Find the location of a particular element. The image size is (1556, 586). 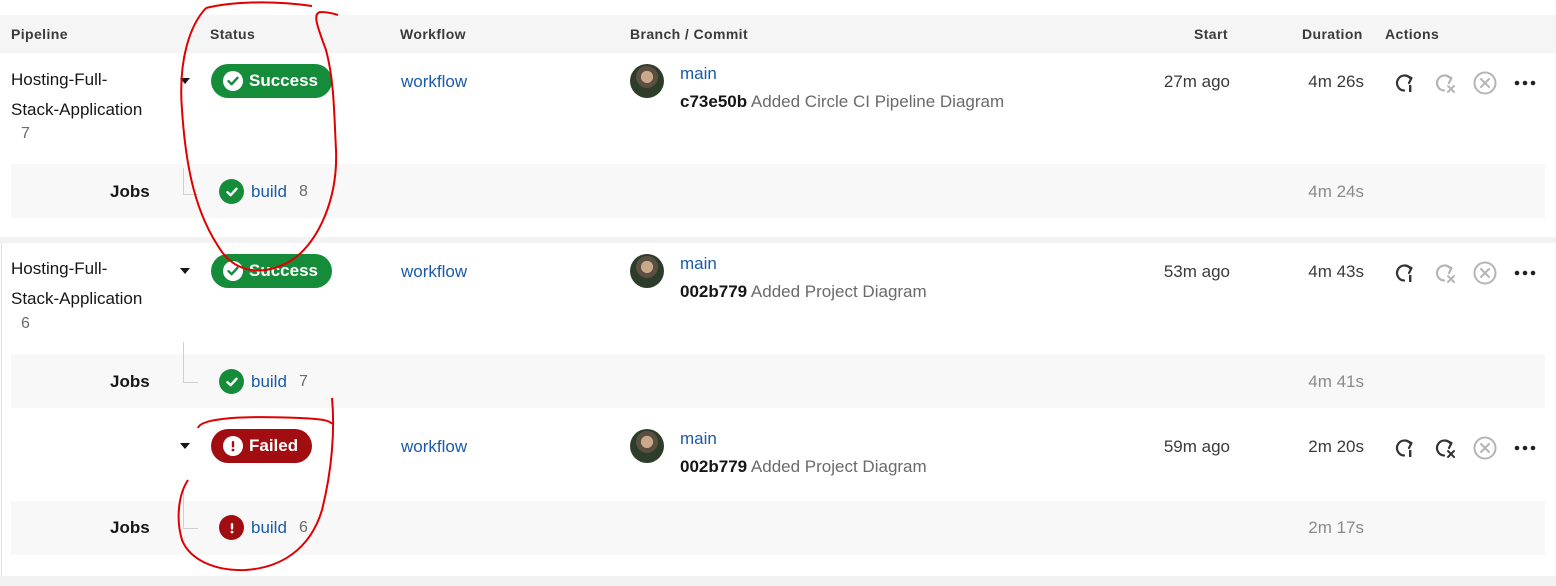

pipeline-number: 7 is located at coordinates (25, 133).